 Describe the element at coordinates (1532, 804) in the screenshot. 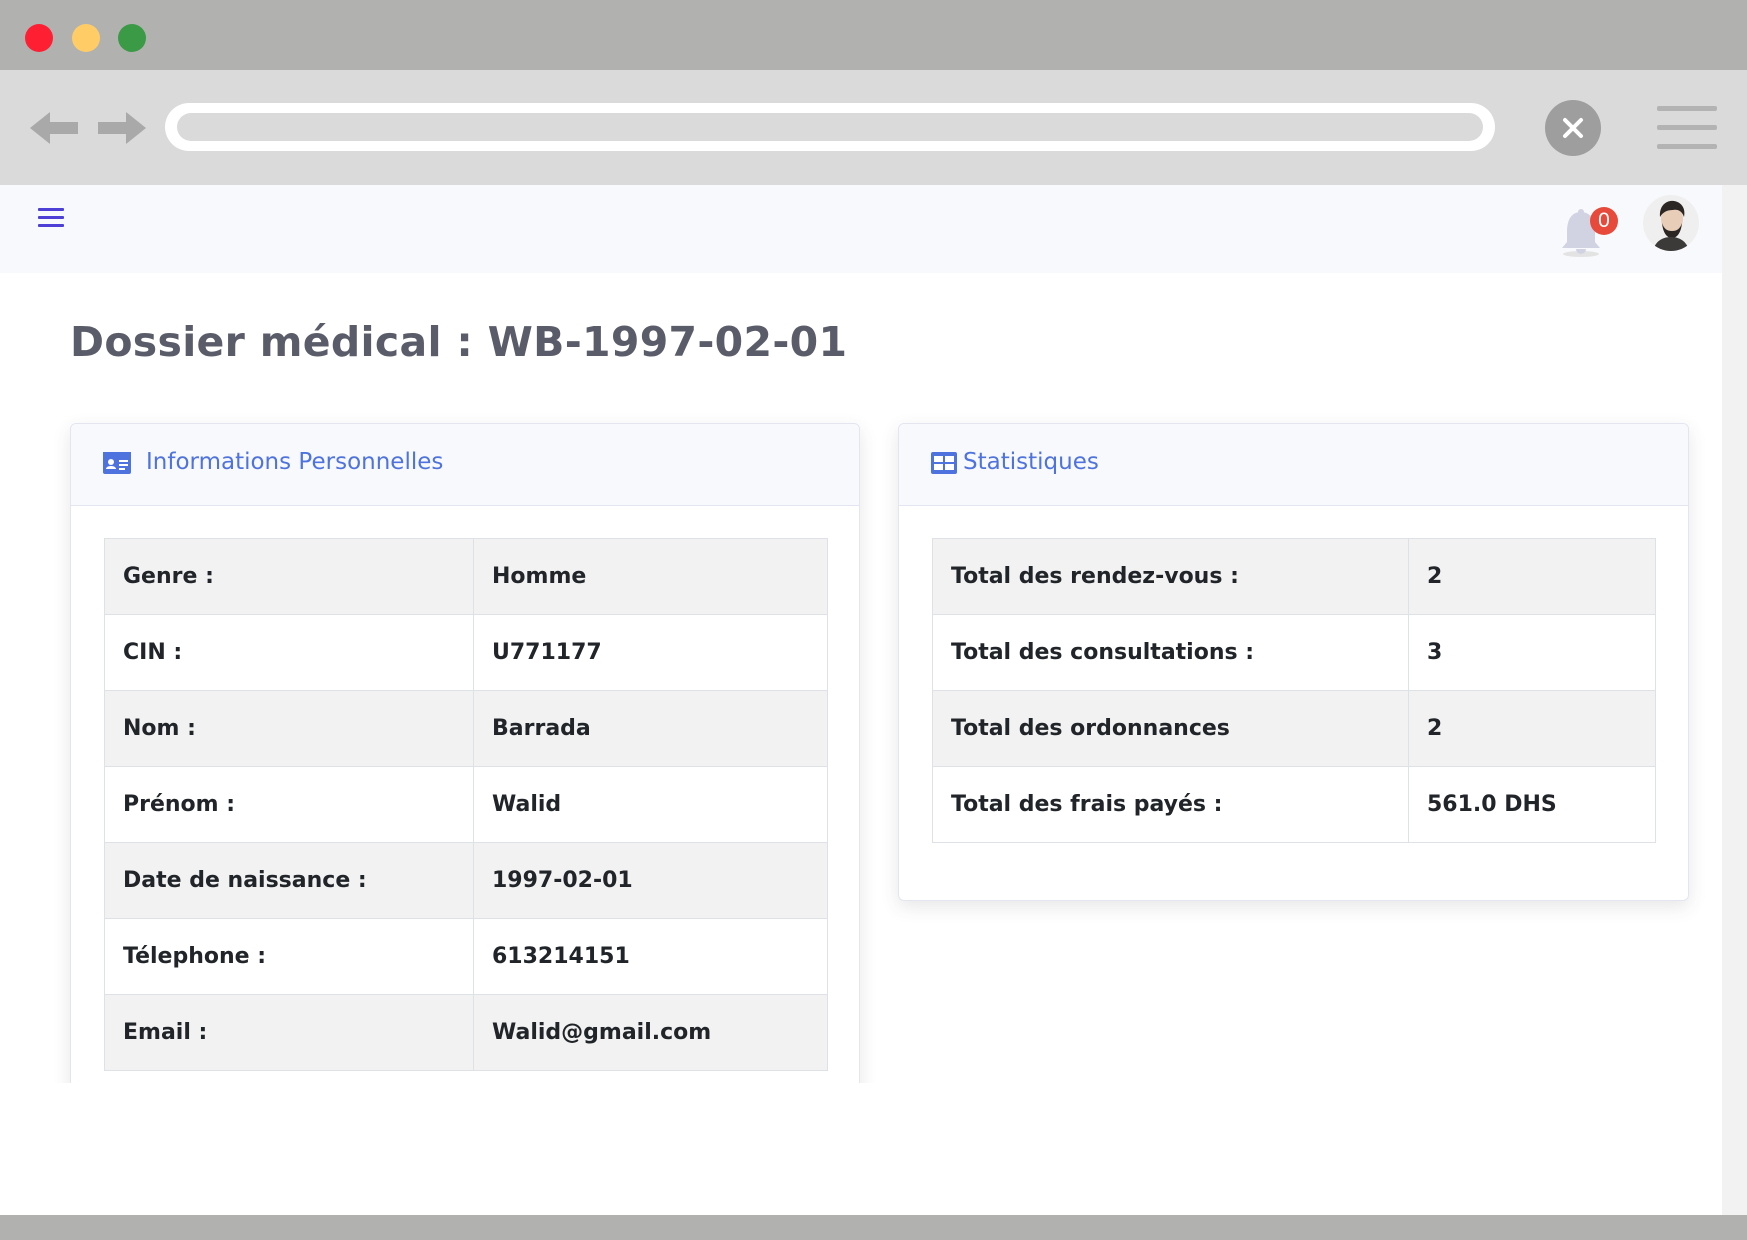

I see `row-value: 561.0 DHS` at that location.